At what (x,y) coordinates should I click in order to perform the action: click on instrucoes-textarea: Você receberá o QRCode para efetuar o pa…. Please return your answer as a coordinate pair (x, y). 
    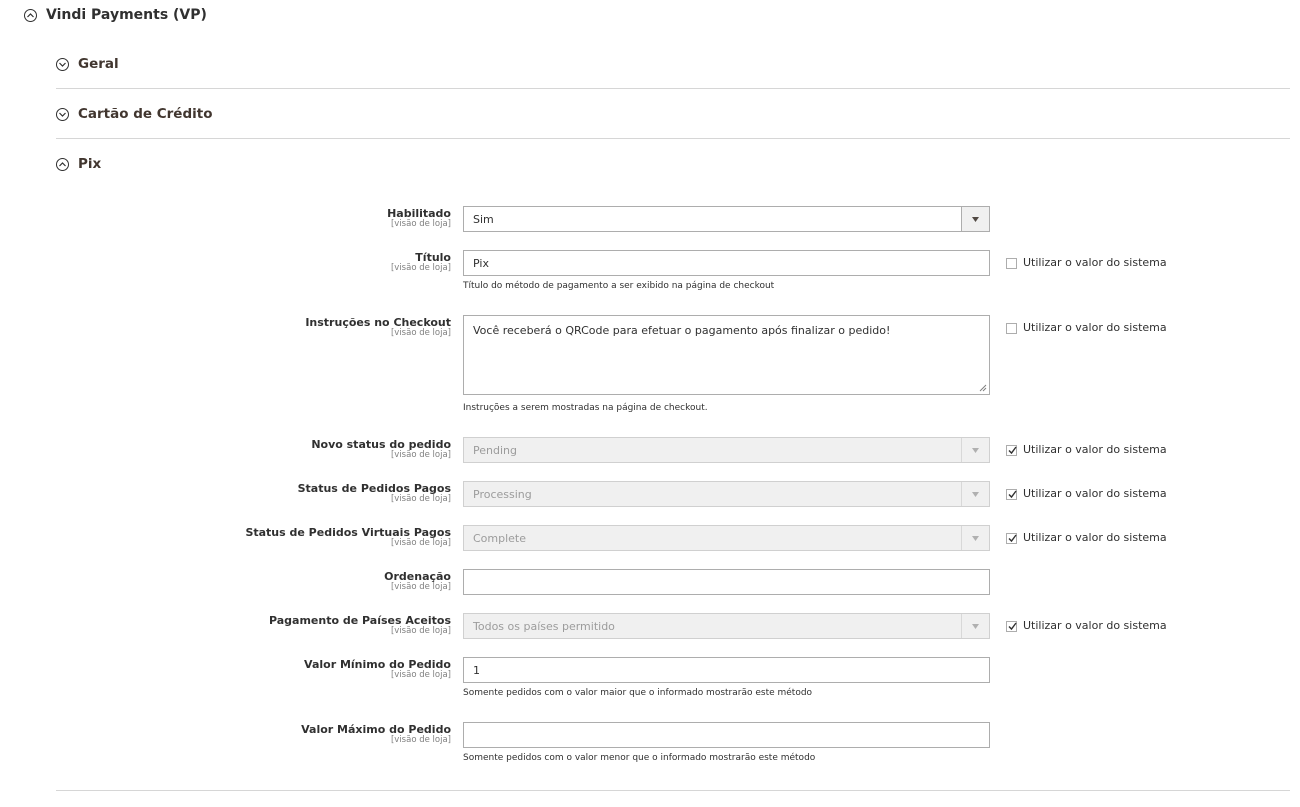
    Looking at the image, I should click on (726, 355).